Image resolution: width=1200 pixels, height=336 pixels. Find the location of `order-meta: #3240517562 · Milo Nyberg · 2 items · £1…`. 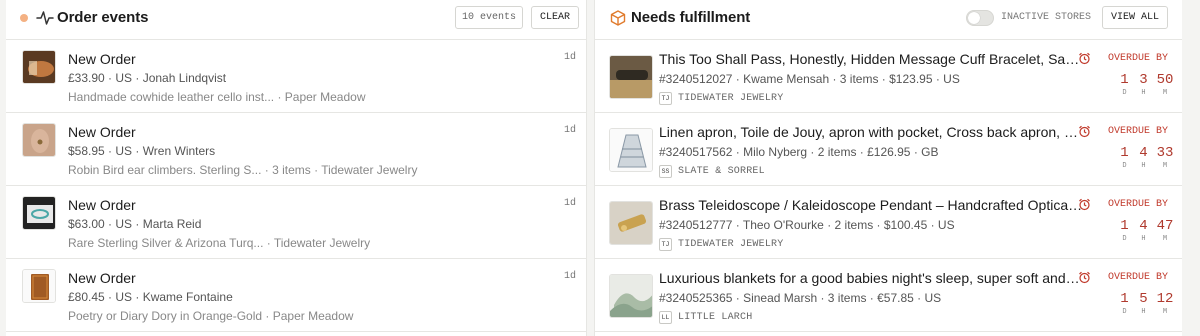

order-meta: #3240517562 · Milo Nyberg · 2 items · £1… is located at coordinates (799, 152).